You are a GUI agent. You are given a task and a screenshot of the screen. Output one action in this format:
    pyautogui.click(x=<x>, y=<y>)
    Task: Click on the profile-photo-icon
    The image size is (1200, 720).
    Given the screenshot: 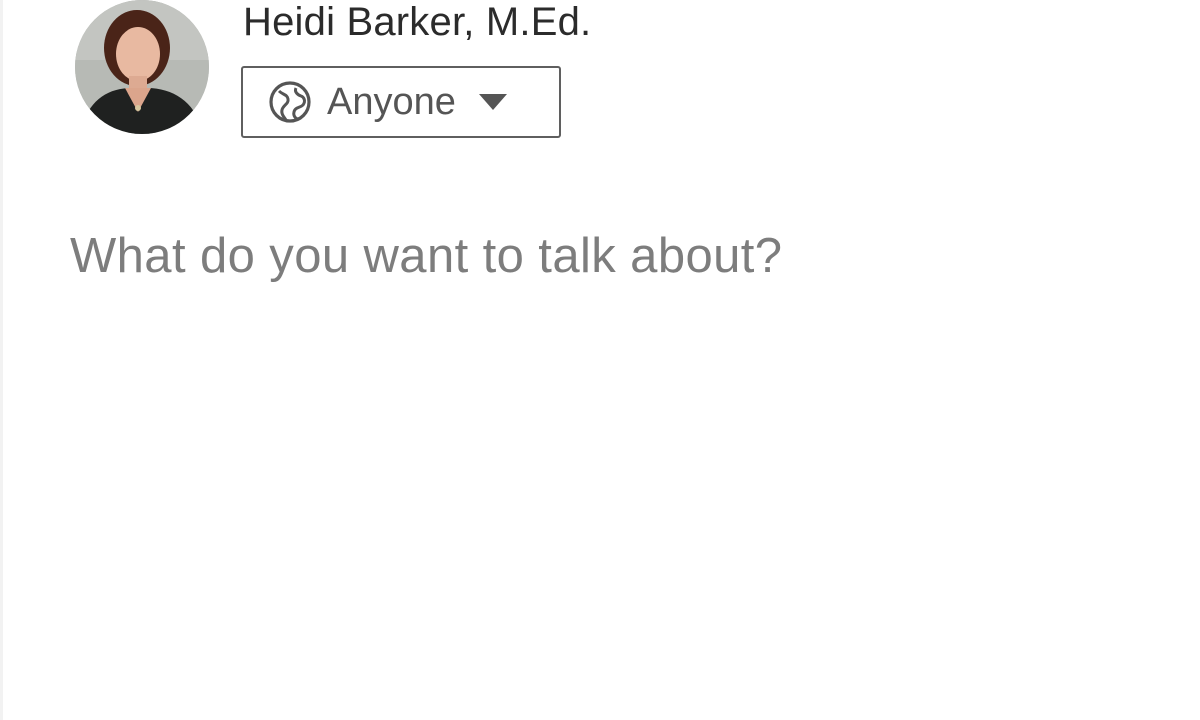 What is the action you would take?
    pyautogui.click(x=142, y=67)
    